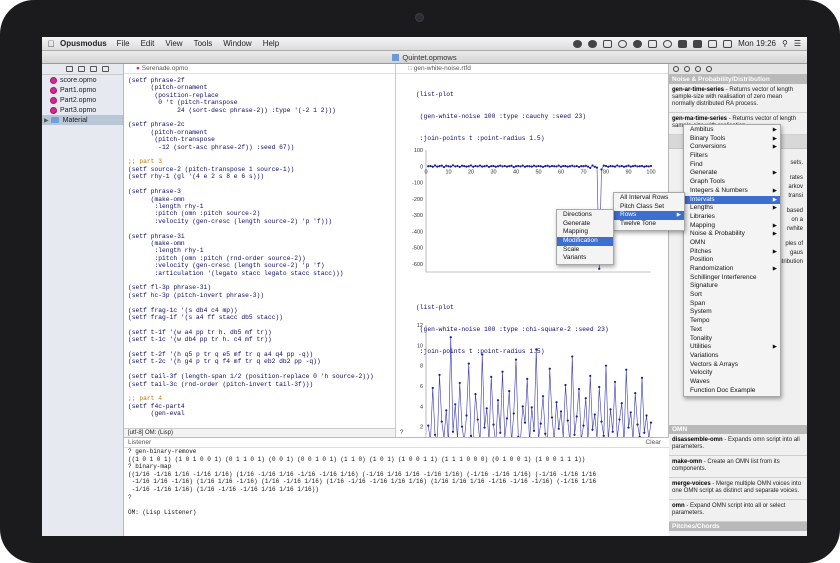 Image resolution: width=840 pixels, height=563 pixels. What do you see at coordinates (728, 43) in the screenshot?
I see `input-source-icon` at bounding box center [728, 43].